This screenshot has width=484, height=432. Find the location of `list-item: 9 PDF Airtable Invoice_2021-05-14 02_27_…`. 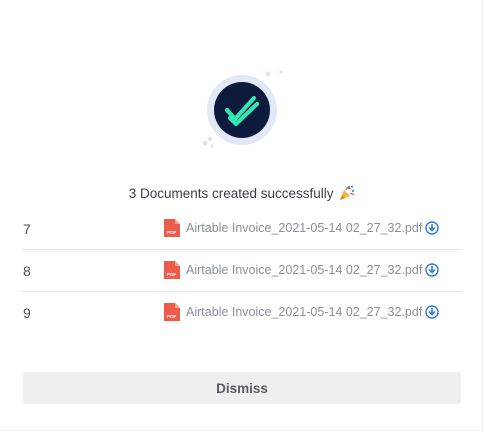

list-item: 9 PDF Airtable Invoice_2021-05-14 02_27_… is located at coordinates (242, 312).